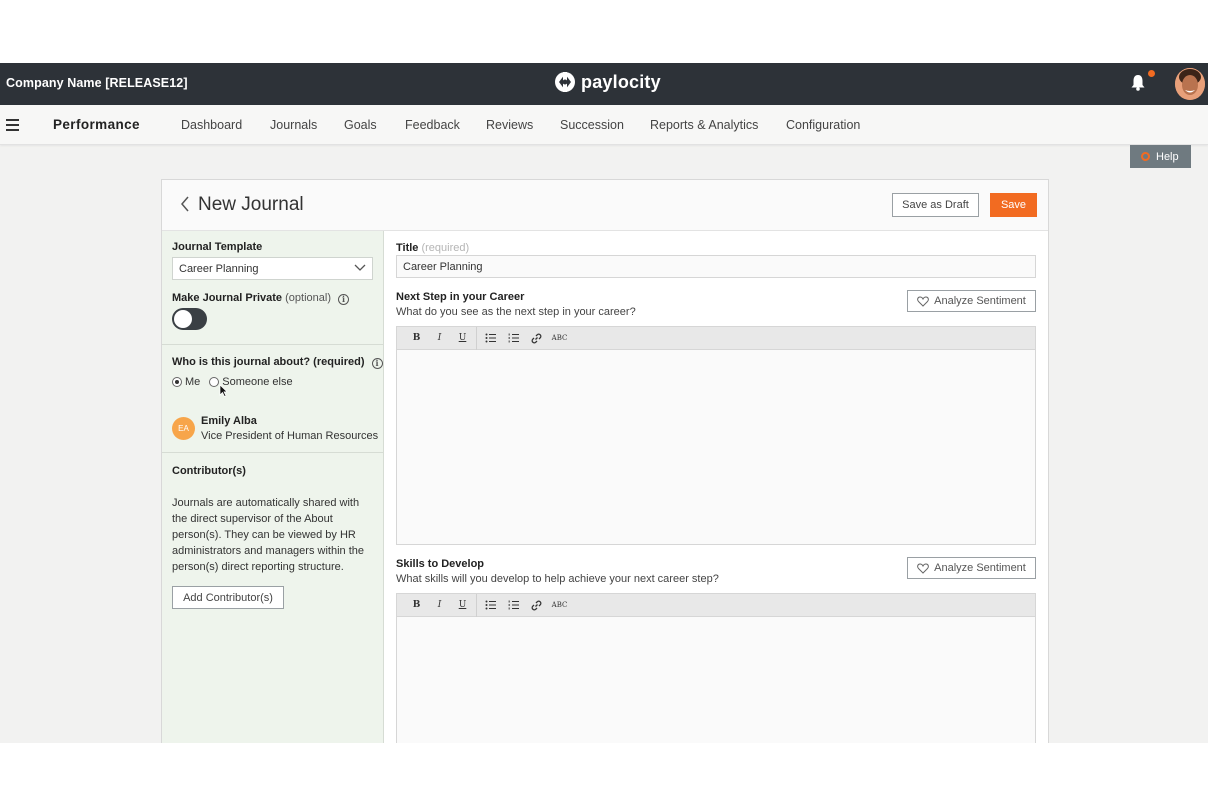 This screenshot has height=806, width=1208. What do you see at coordinates (407, 248) in the screenshot?
I see `title-label-text: Title` at bounding box center [407, 248].